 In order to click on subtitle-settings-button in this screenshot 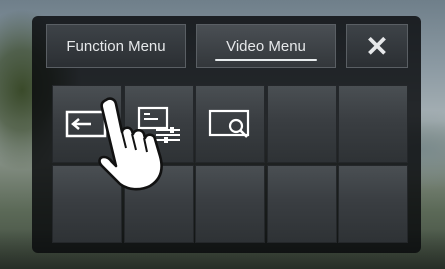, I will do `click(158, 124)`.